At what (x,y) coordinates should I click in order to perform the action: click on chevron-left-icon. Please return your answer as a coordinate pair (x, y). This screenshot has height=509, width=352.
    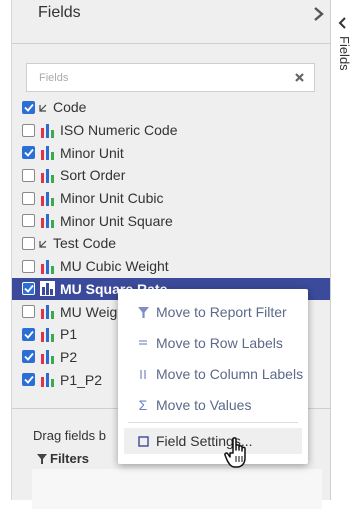
    Looking at the image, I should click on (342, 23).